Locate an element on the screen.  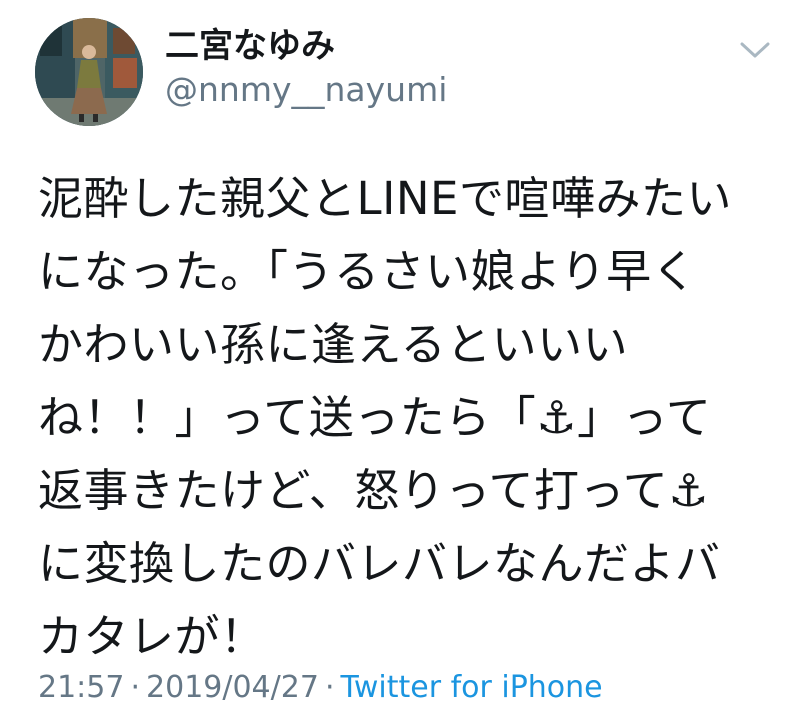
tweet-text-line: 返事きたけど、怒りって打って⚓ is located at coordinates (374, 490).